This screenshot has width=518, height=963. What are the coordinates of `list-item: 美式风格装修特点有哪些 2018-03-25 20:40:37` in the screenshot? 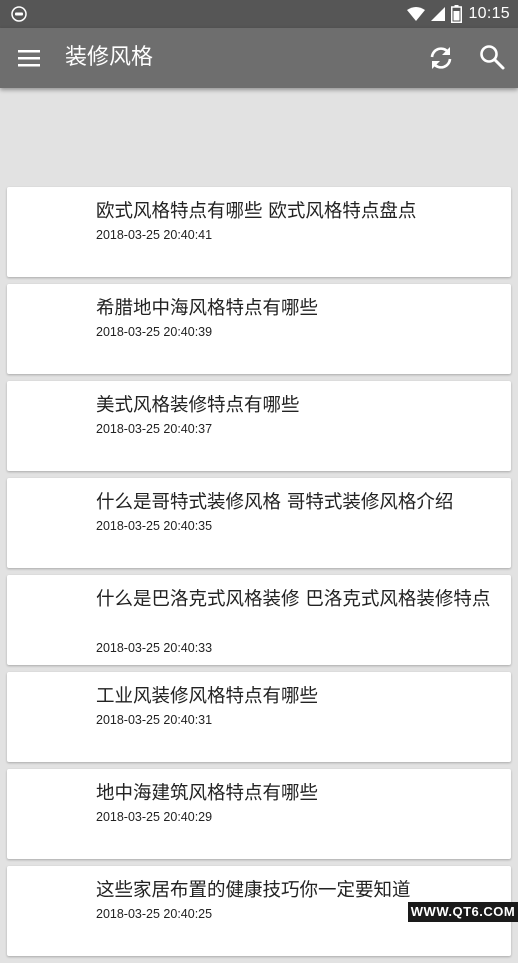 It's located at (259, 426).